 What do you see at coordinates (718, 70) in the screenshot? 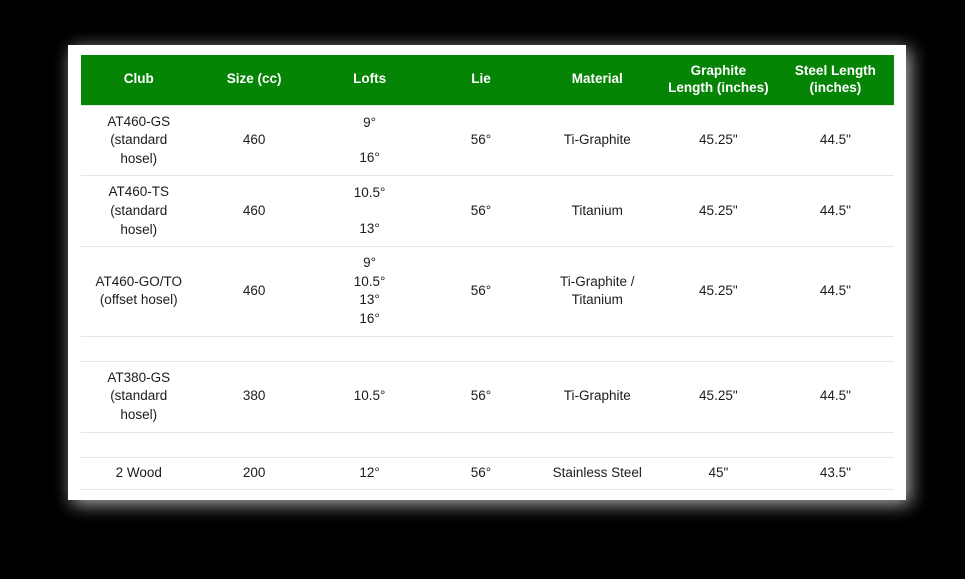
I see `graphite-header-line-1: Graphite` at bounding box center [718, 70].